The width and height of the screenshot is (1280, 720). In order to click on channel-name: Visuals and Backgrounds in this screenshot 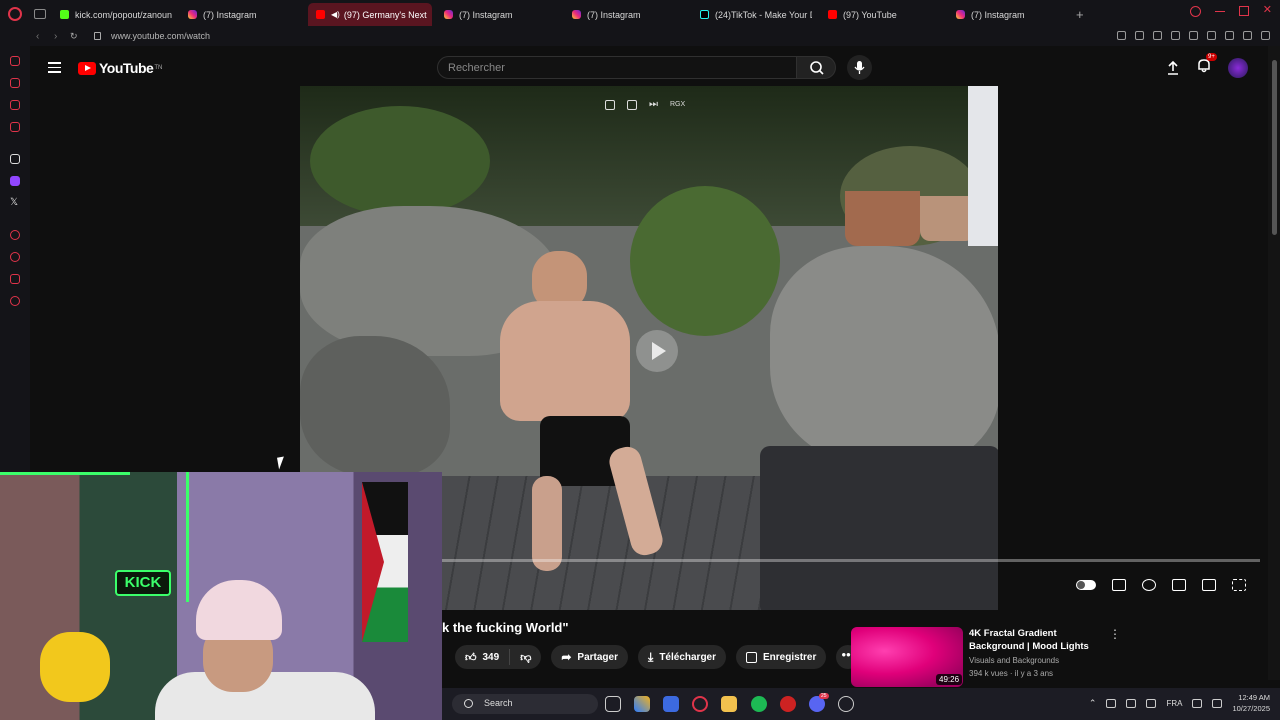, I will do `click(1014, 660)`.